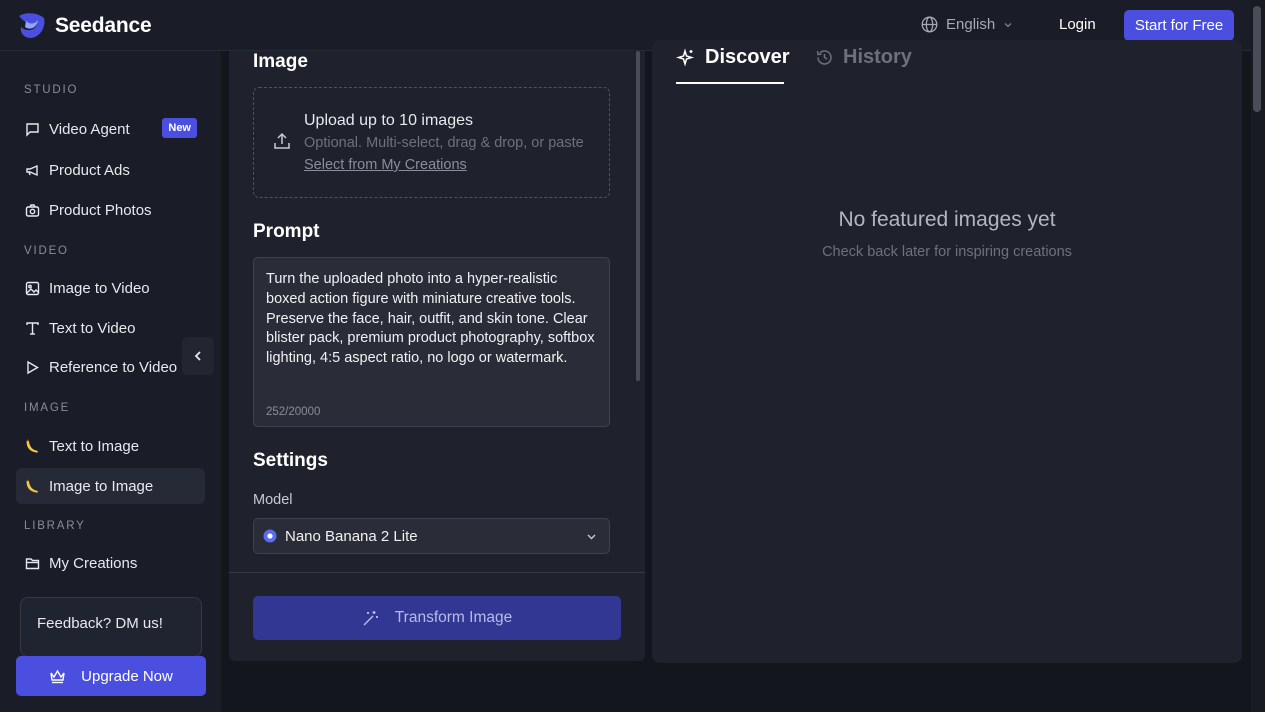 Image resolution: width=1265 pixels, height=712 pixels. I want to click on upload-title: Upload up to 10 images, so click(388, 120).